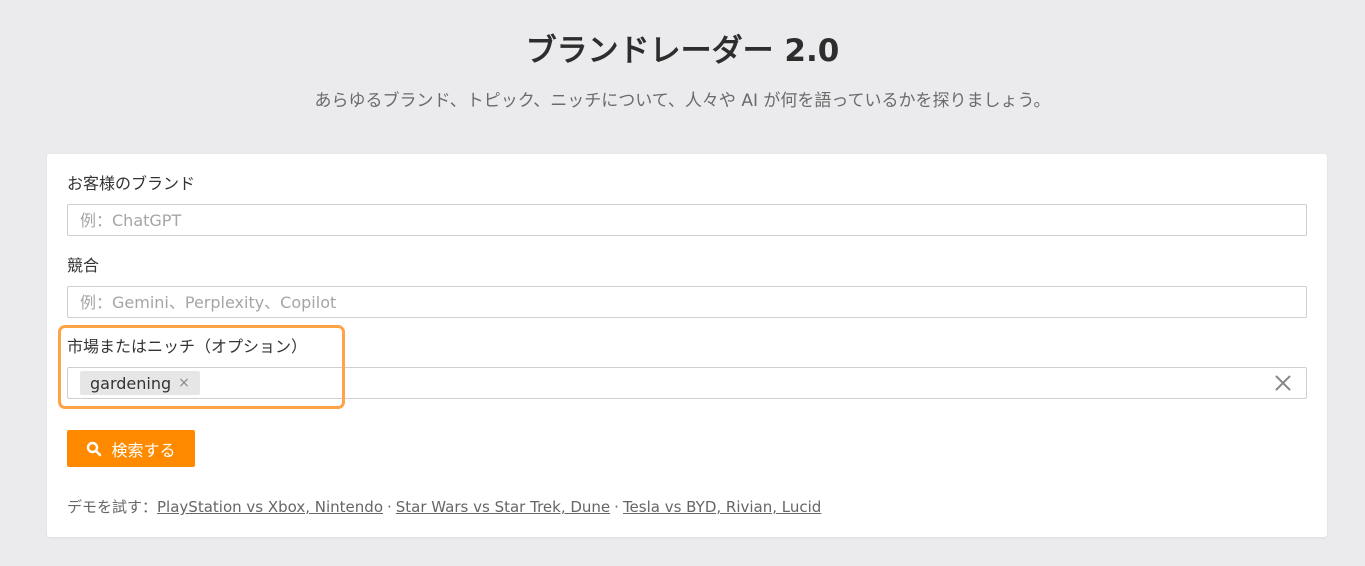  Describe the element at coordinates (722, 507) in the screenshot. I see `demo-link-tesla: Tesla vs BYD, Rivian, Lucid` at that location.